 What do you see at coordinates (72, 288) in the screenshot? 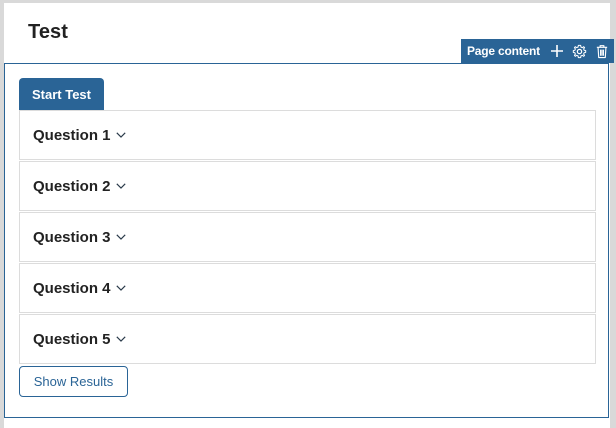
I see `question-label: Question 4` at bounding box center [72, 288].